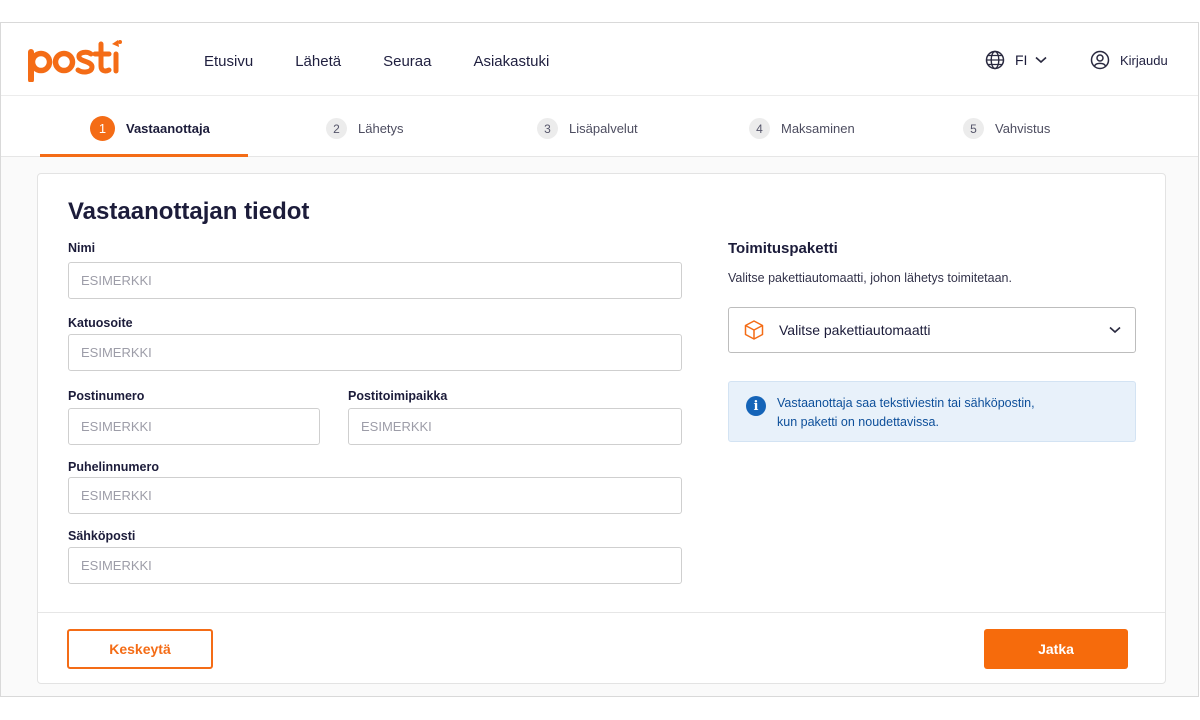  Describe the element at coordinates (100, 323) in the screenshot. I see `street-label: Katuosoite` at that location.